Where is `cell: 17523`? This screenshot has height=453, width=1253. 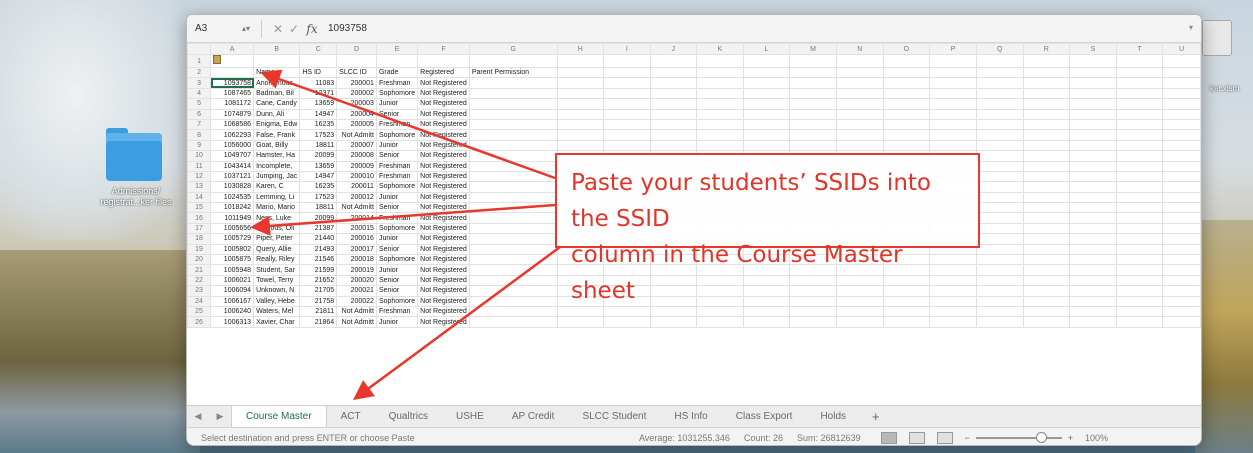
cell: 17523 is located at coordinates (318, 135).